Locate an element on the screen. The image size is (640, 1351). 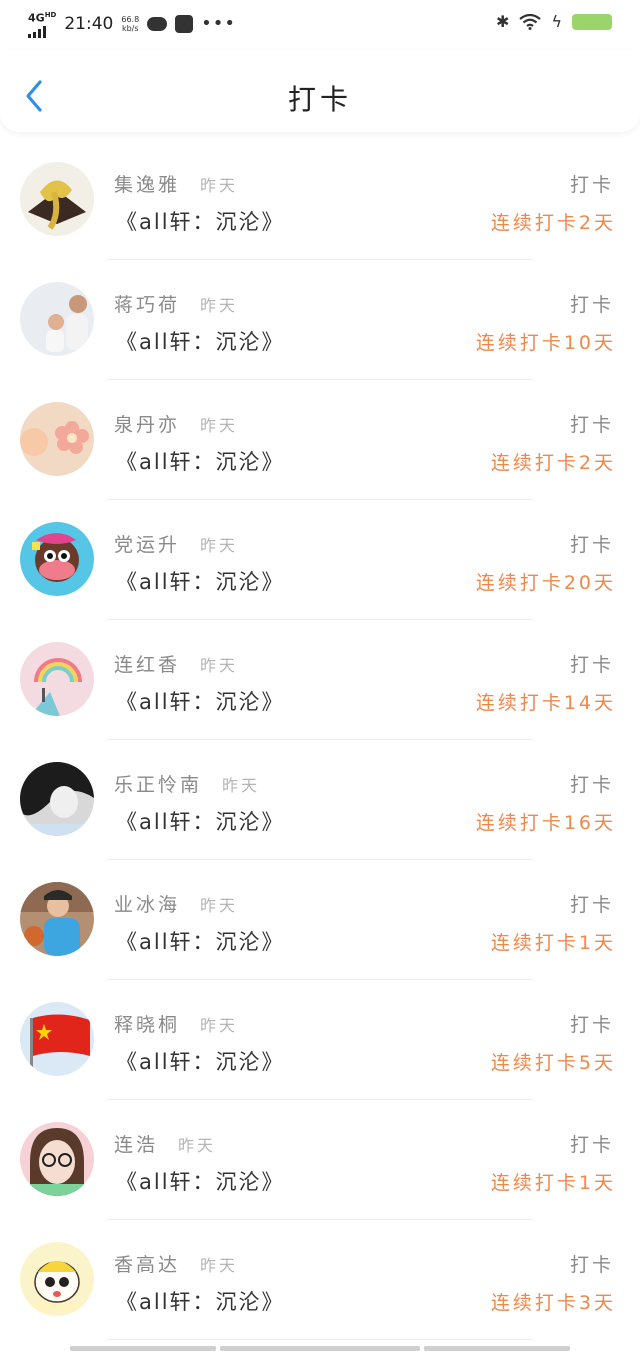
user-name: 集逸雅 is located at coordinates (147, 183).